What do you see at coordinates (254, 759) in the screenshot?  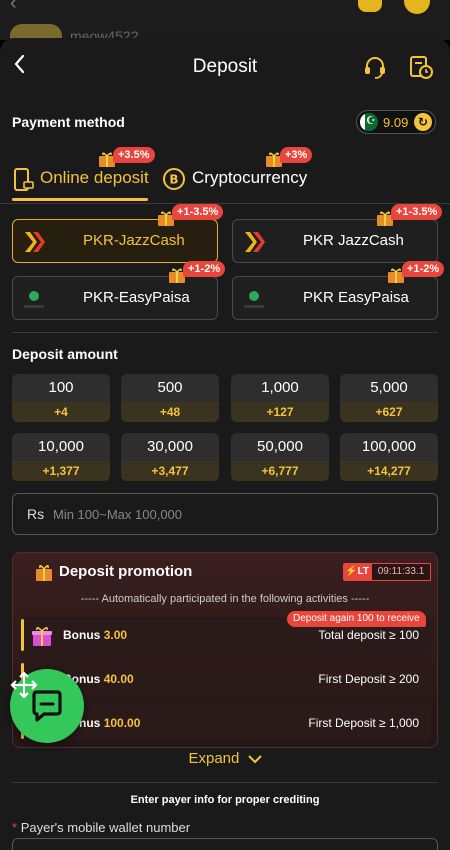 I see `chevron-down-icon` at bounding box center [254, 759].